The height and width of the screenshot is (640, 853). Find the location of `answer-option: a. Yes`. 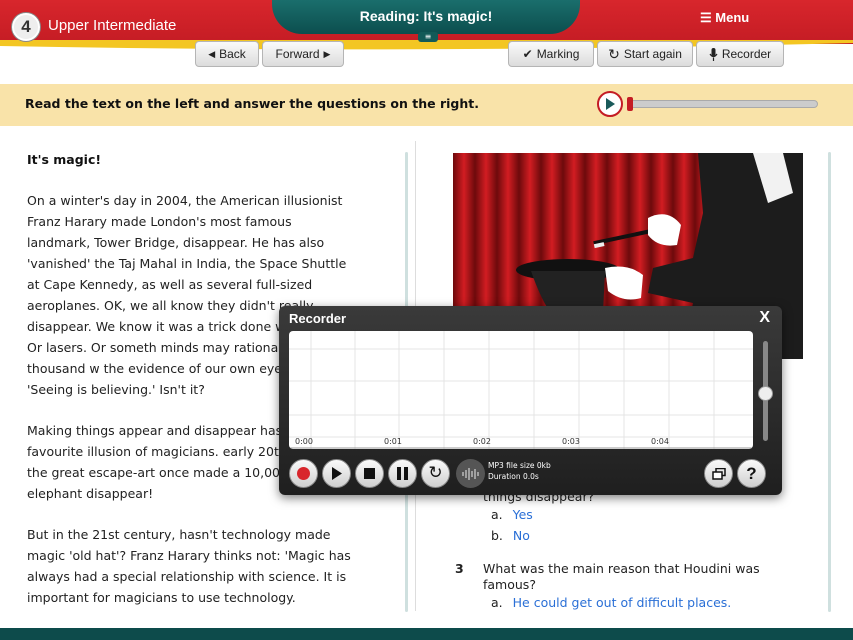

answer-option: a. Yes is located at coordinates (512, 514).